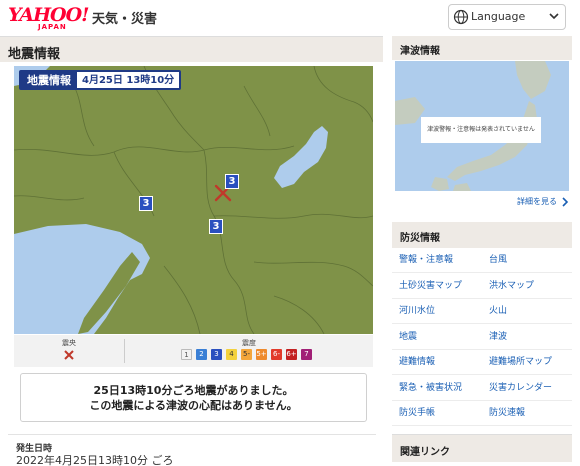 This screenshot has height=466, width=580. What do you see at coordinates (249, 343) in the screenshot?
I see `legend-intensity-label: 震度` at bounding box center [249, 343].